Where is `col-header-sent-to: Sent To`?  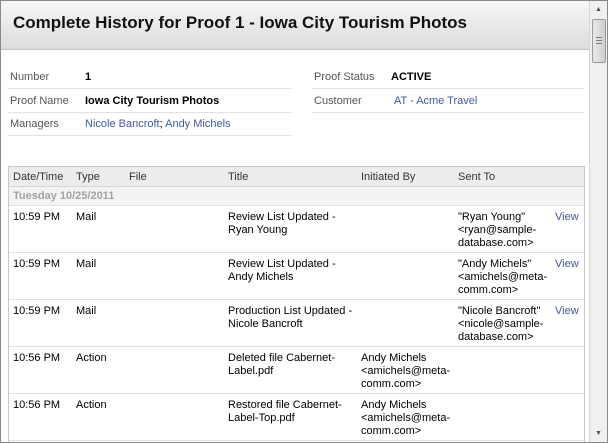 col-header-sent-to: Sent To is located at coordinates (476, 177).